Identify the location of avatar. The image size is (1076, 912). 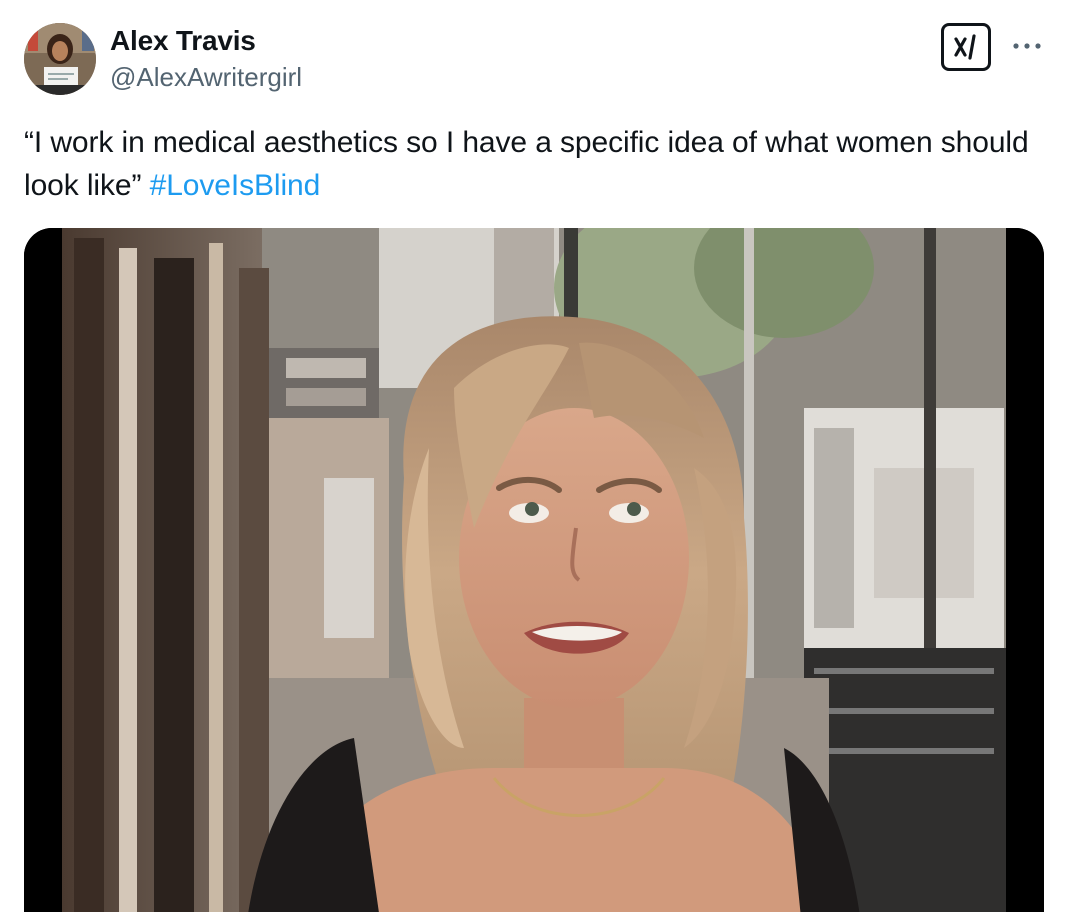
(60, 59).